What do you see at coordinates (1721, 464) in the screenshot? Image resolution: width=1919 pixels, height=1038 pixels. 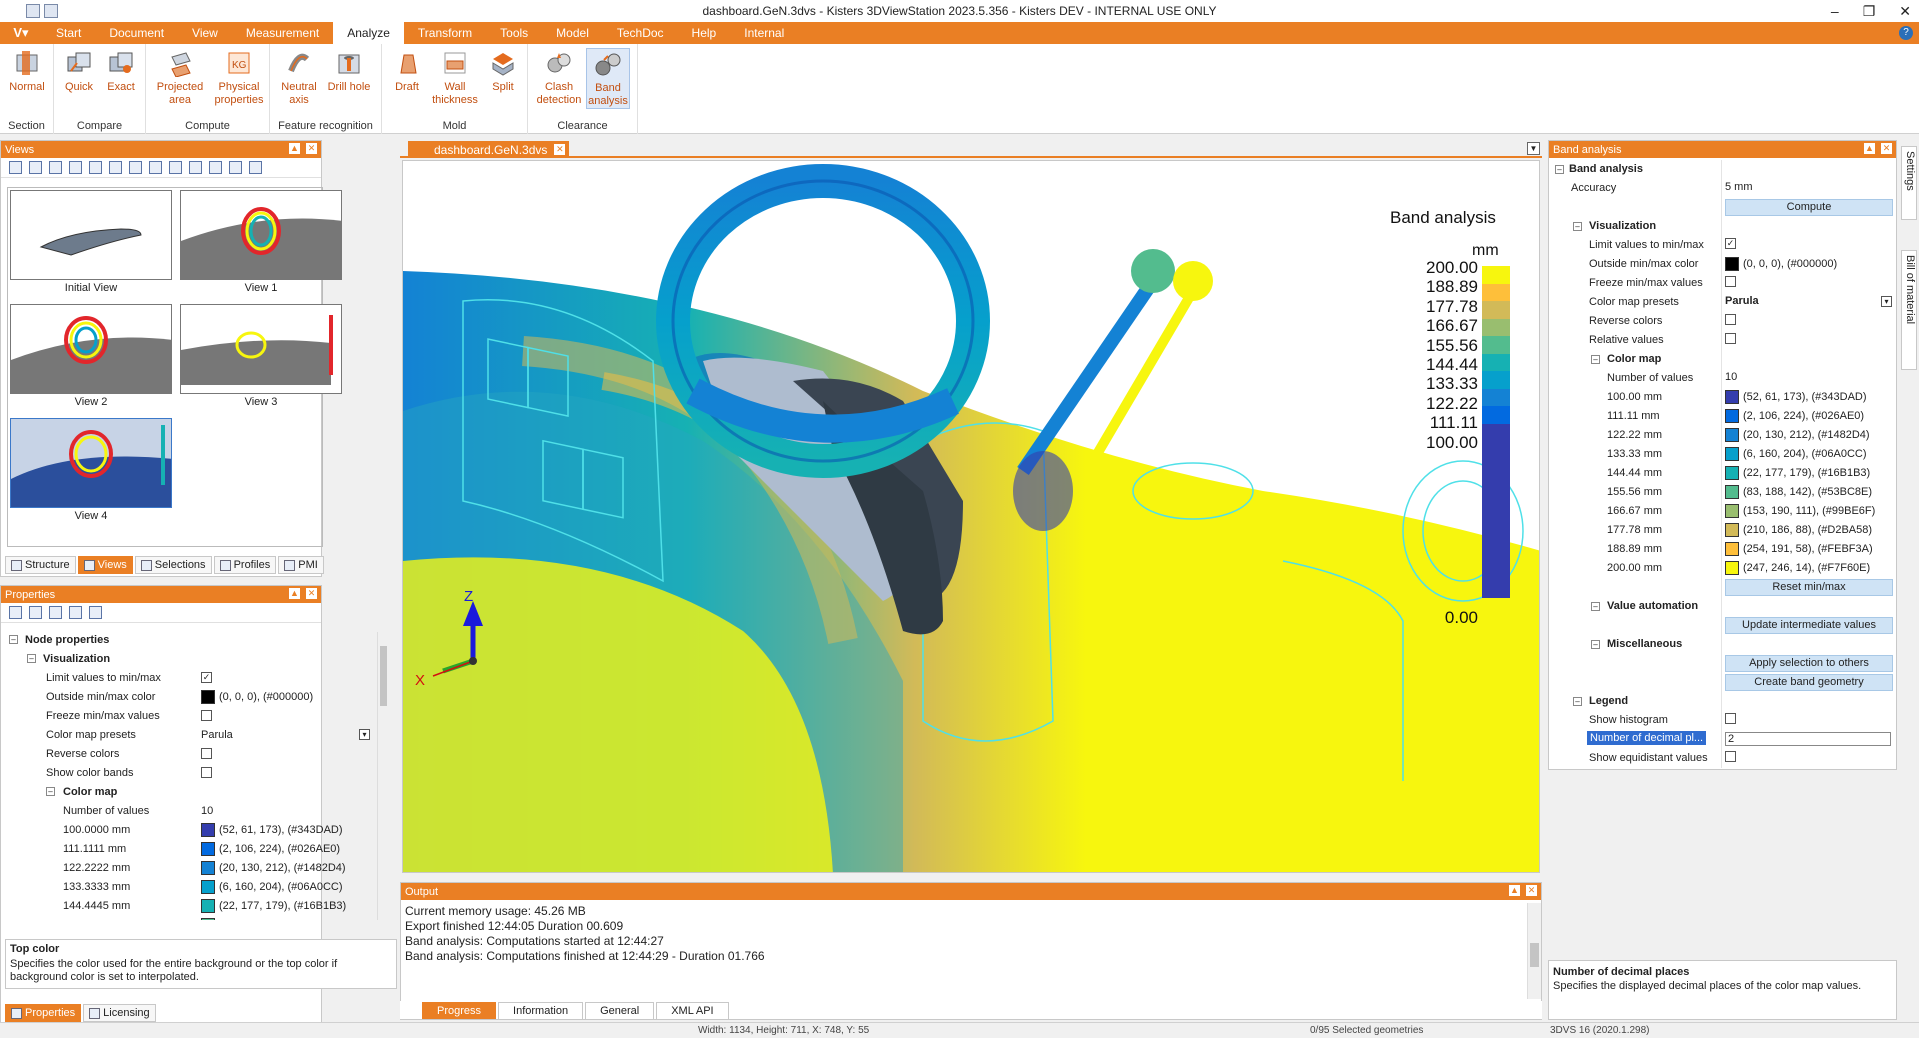 I see `column-divider` at bounding box center [1721, 464].